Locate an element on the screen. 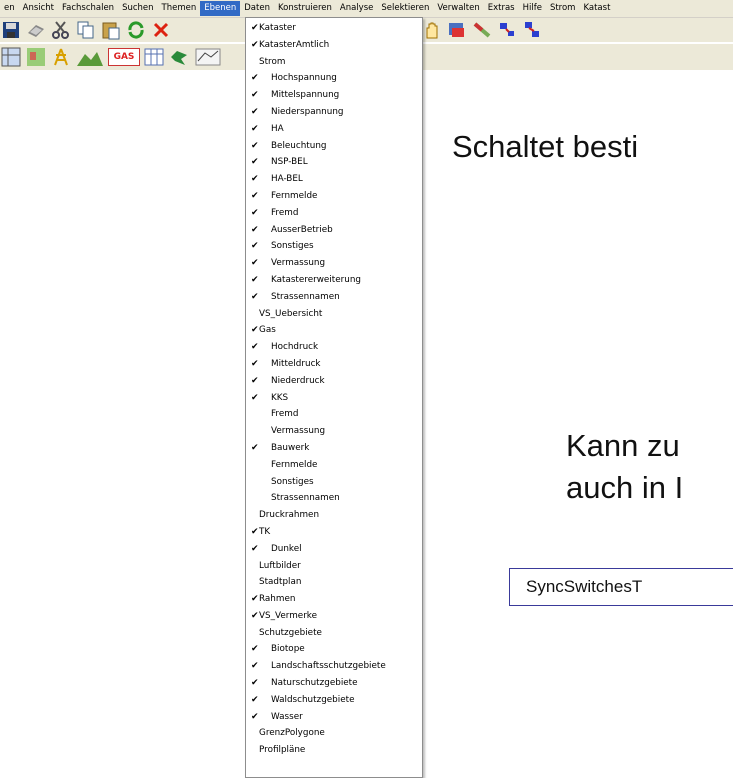 The image size is (733, 778). map-icon is located at coordinates (36, 57).